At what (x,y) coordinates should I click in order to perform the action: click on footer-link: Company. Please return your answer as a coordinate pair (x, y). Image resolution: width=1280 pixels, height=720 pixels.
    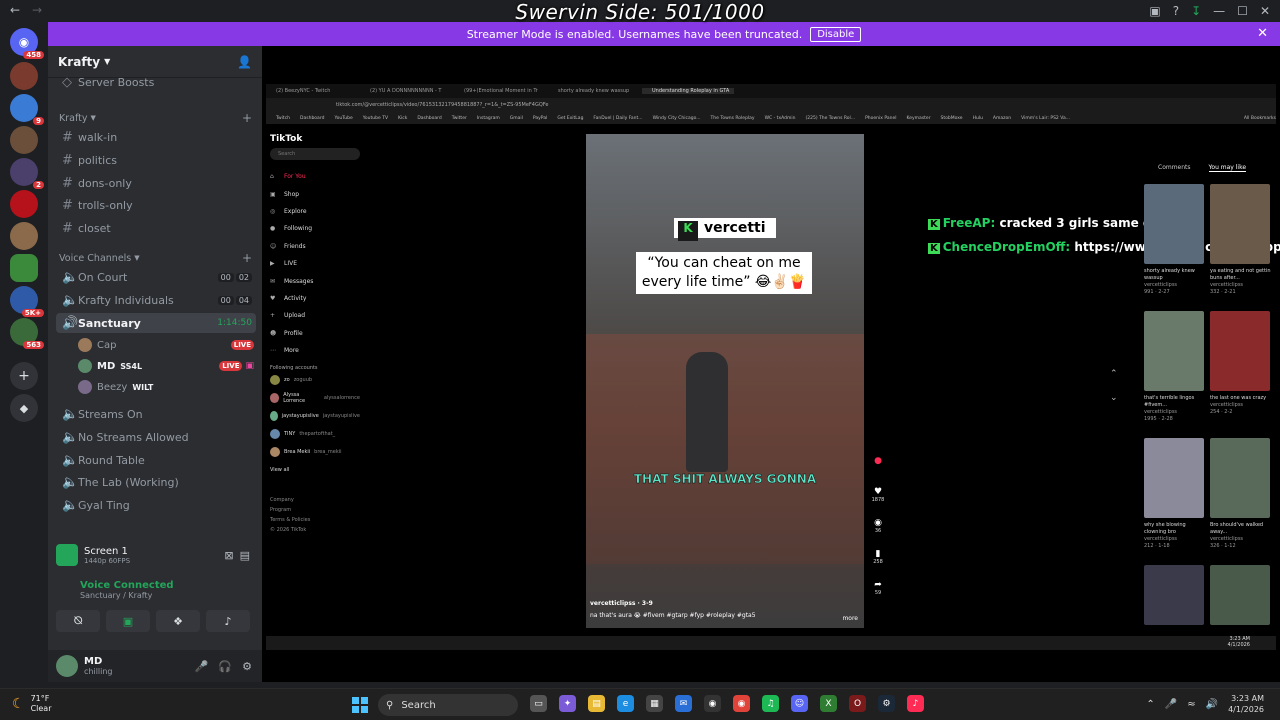
    Looking at the image, I should click on (315, 500).